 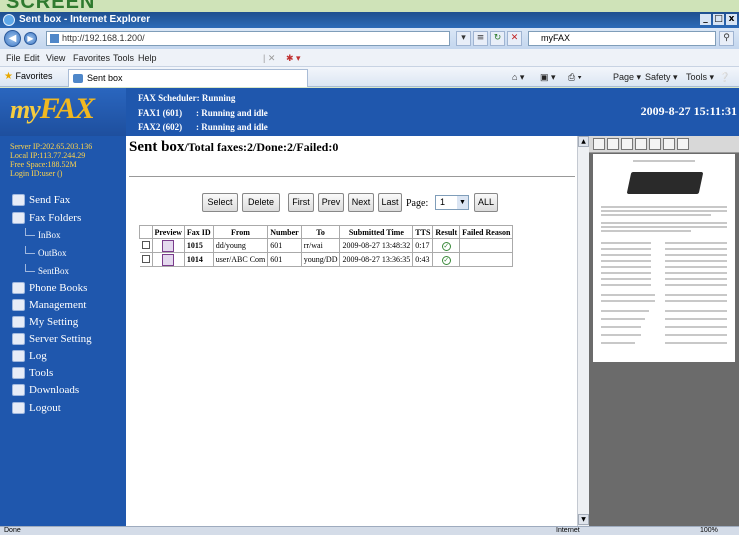 I want to click on menu-help: Help, so click(x=147, y=58).